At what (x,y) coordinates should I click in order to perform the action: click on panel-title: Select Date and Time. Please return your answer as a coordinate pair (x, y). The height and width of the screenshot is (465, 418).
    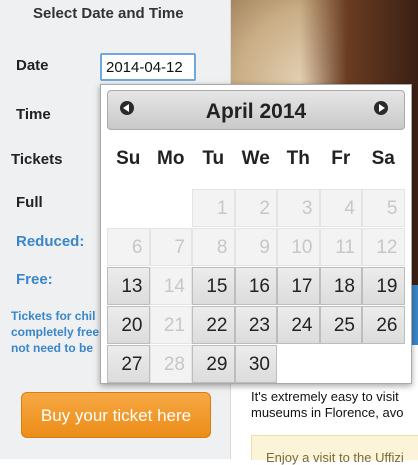
    Looking at the image, I should click on (108, 13).